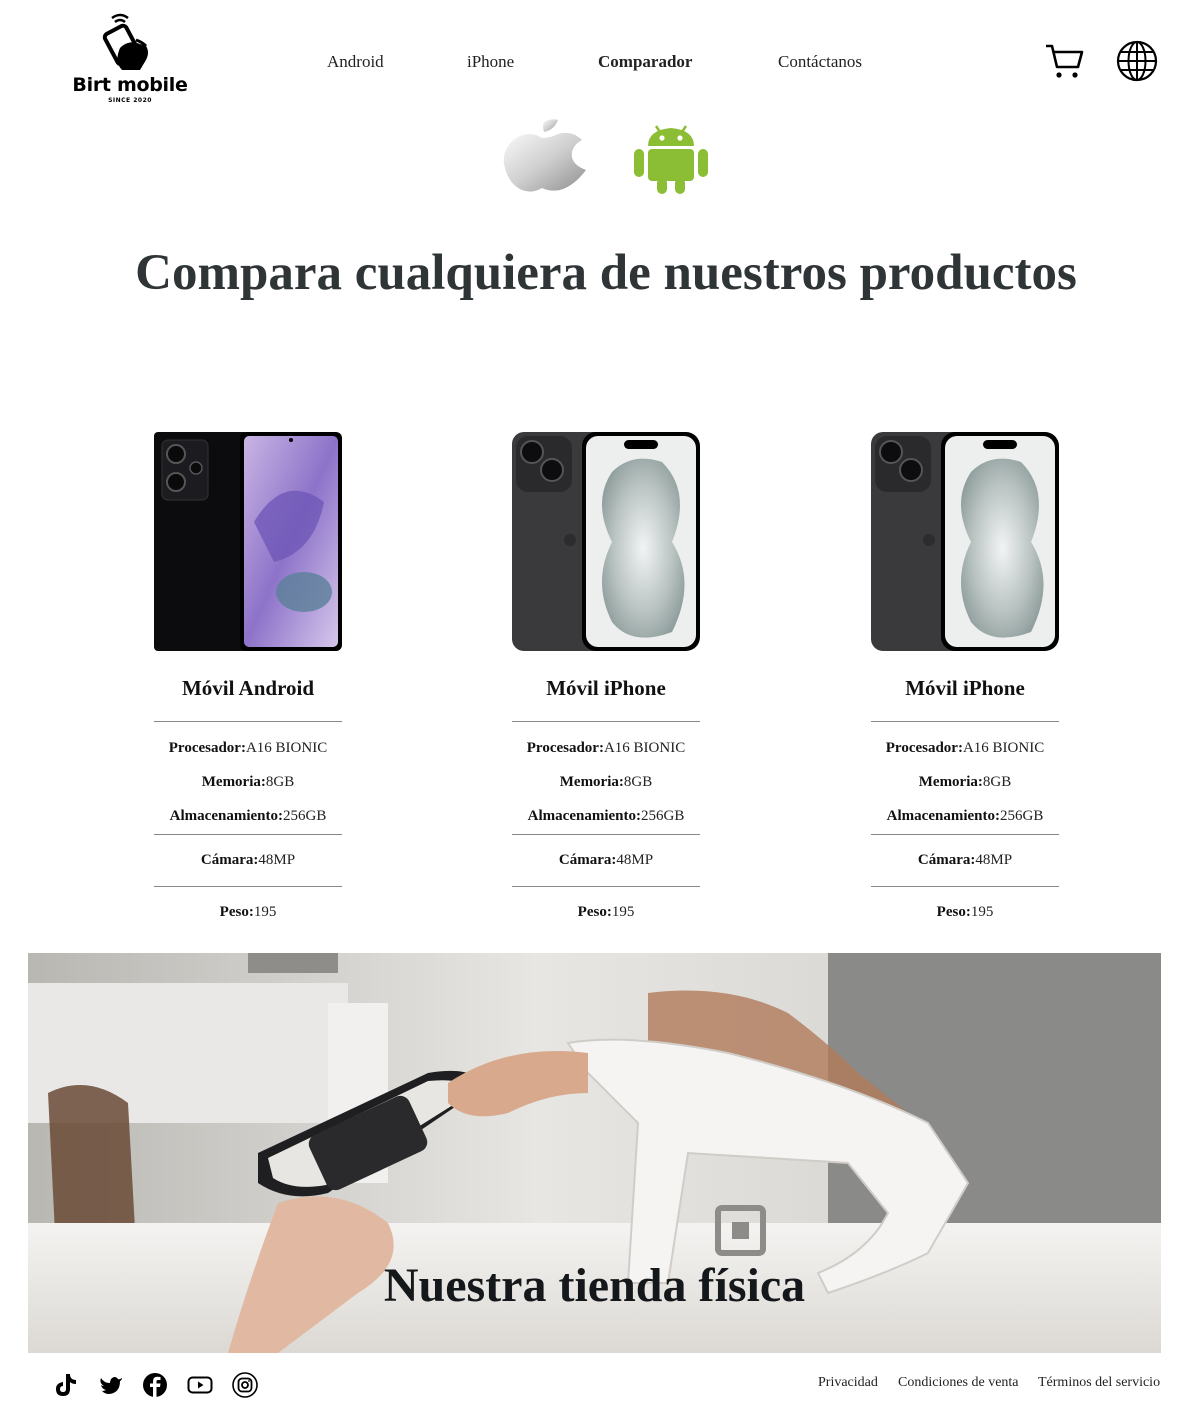 The image size is (1192, 1412). I want to click on brand-name: Birt mobile, so click(130, 85).